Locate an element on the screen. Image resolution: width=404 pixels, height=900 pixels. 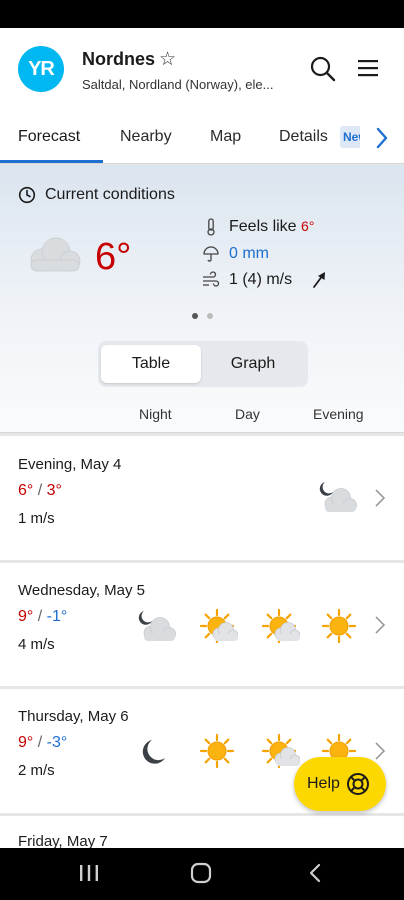
wind-value: 1 (4) m/s is located at coordinates (261, 279).